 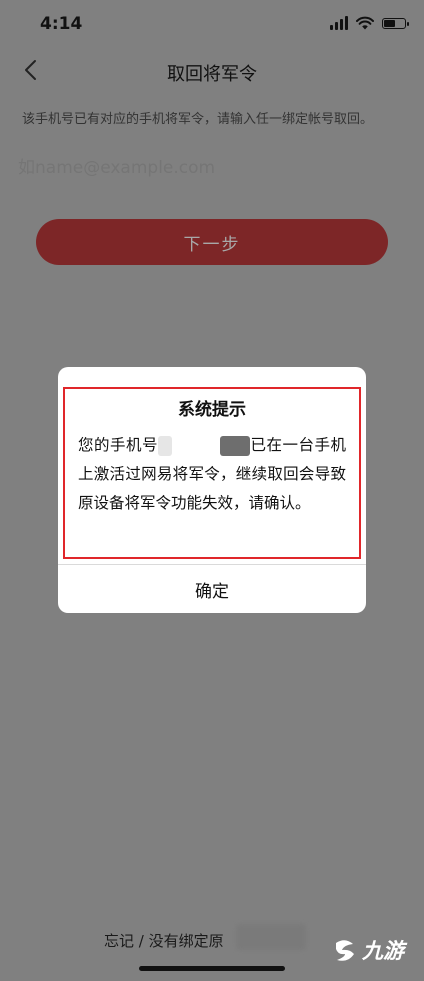 What do you see at coordinates (198, 119) in the screenshot?
I see `instruction-text: 该手机号已有对应的手机将军令，请输入任一绑定帐号取回。` at bounding box center [198, 119].